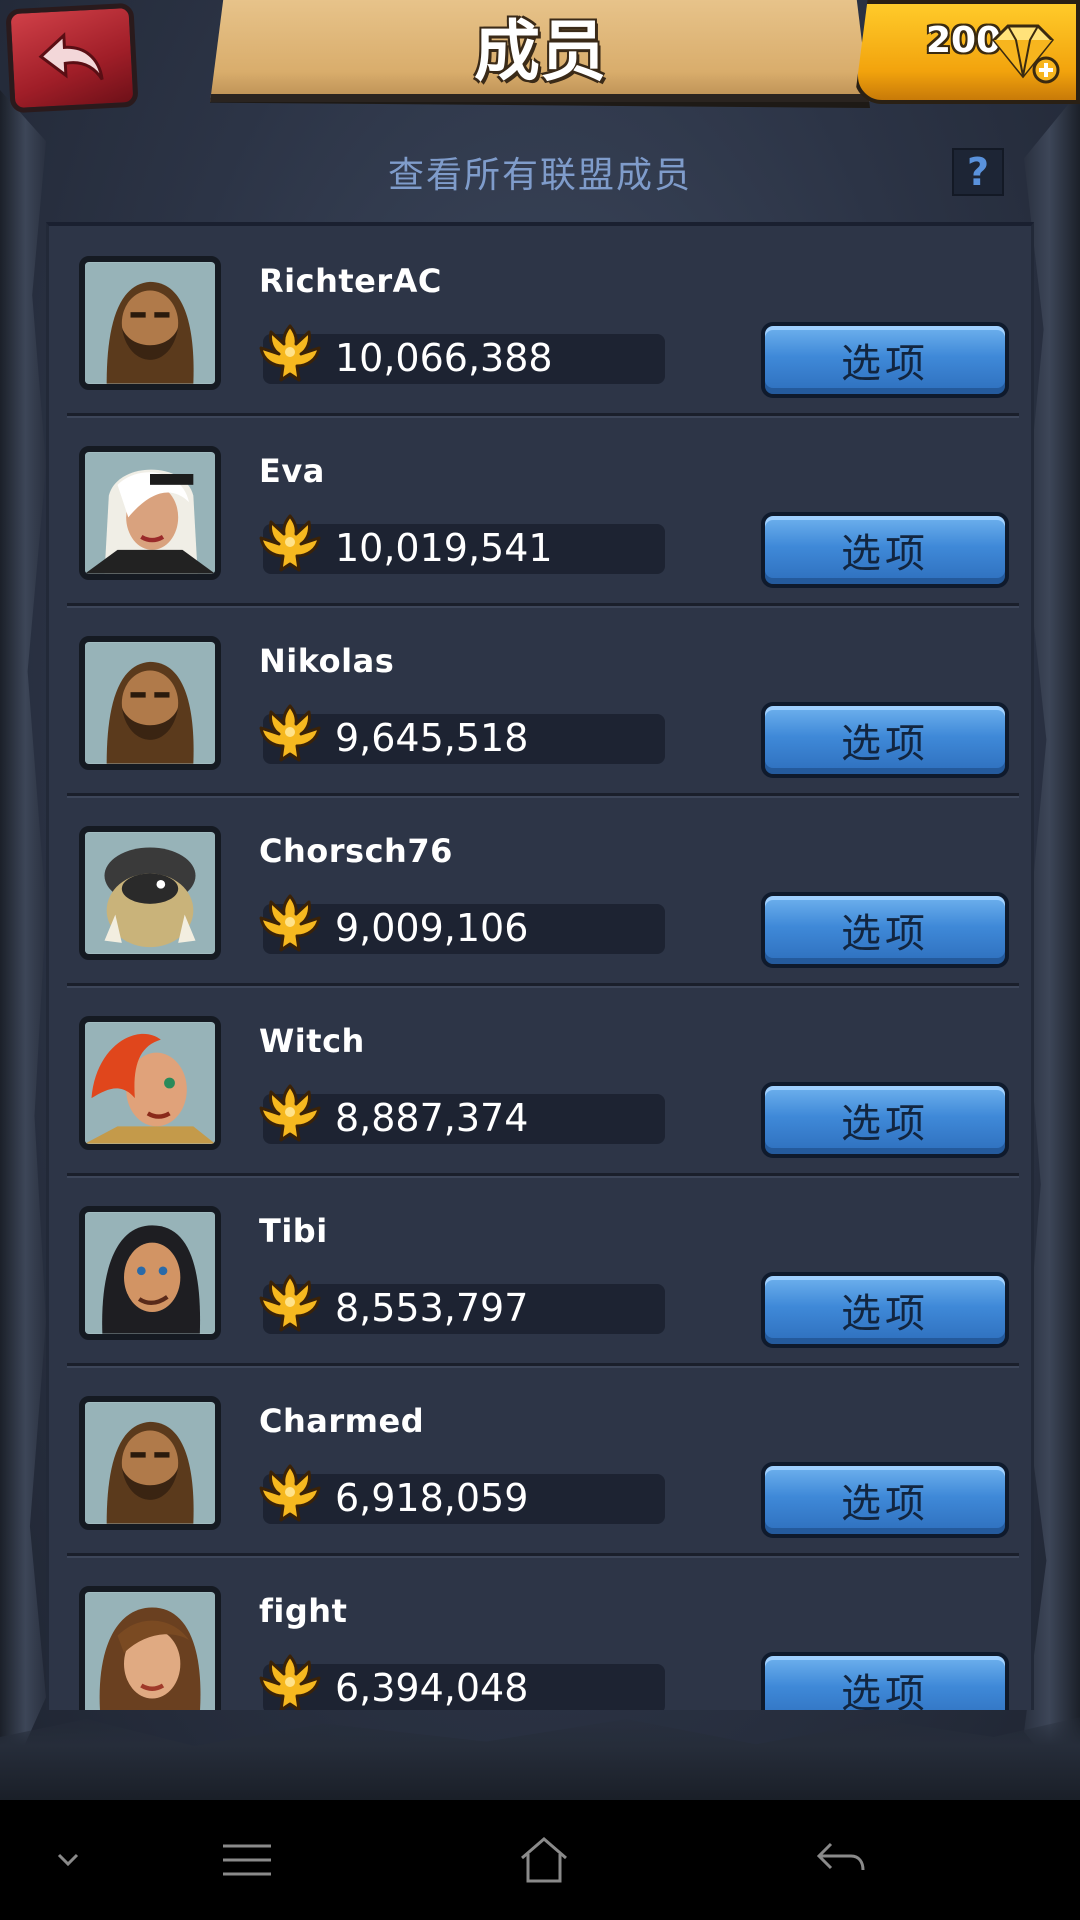  What do you see at coordinates (978, 172) in the screenshot?
I see `help-button: ?` at bounding box center [978, 172].